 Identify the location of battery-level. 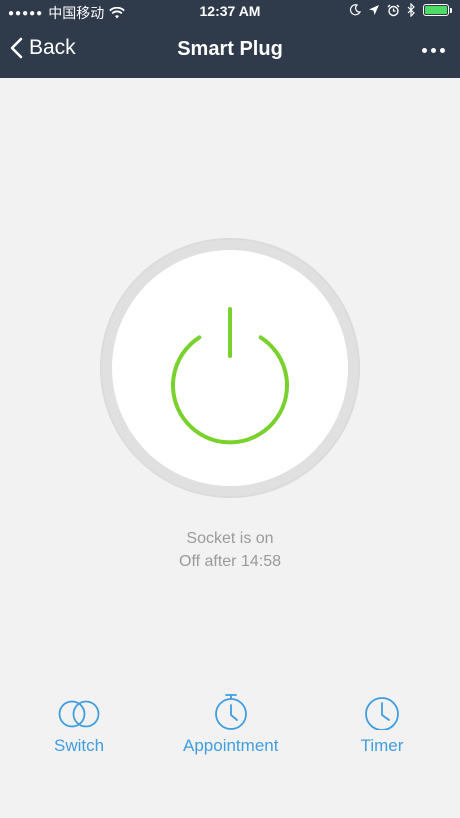
(436, 10).